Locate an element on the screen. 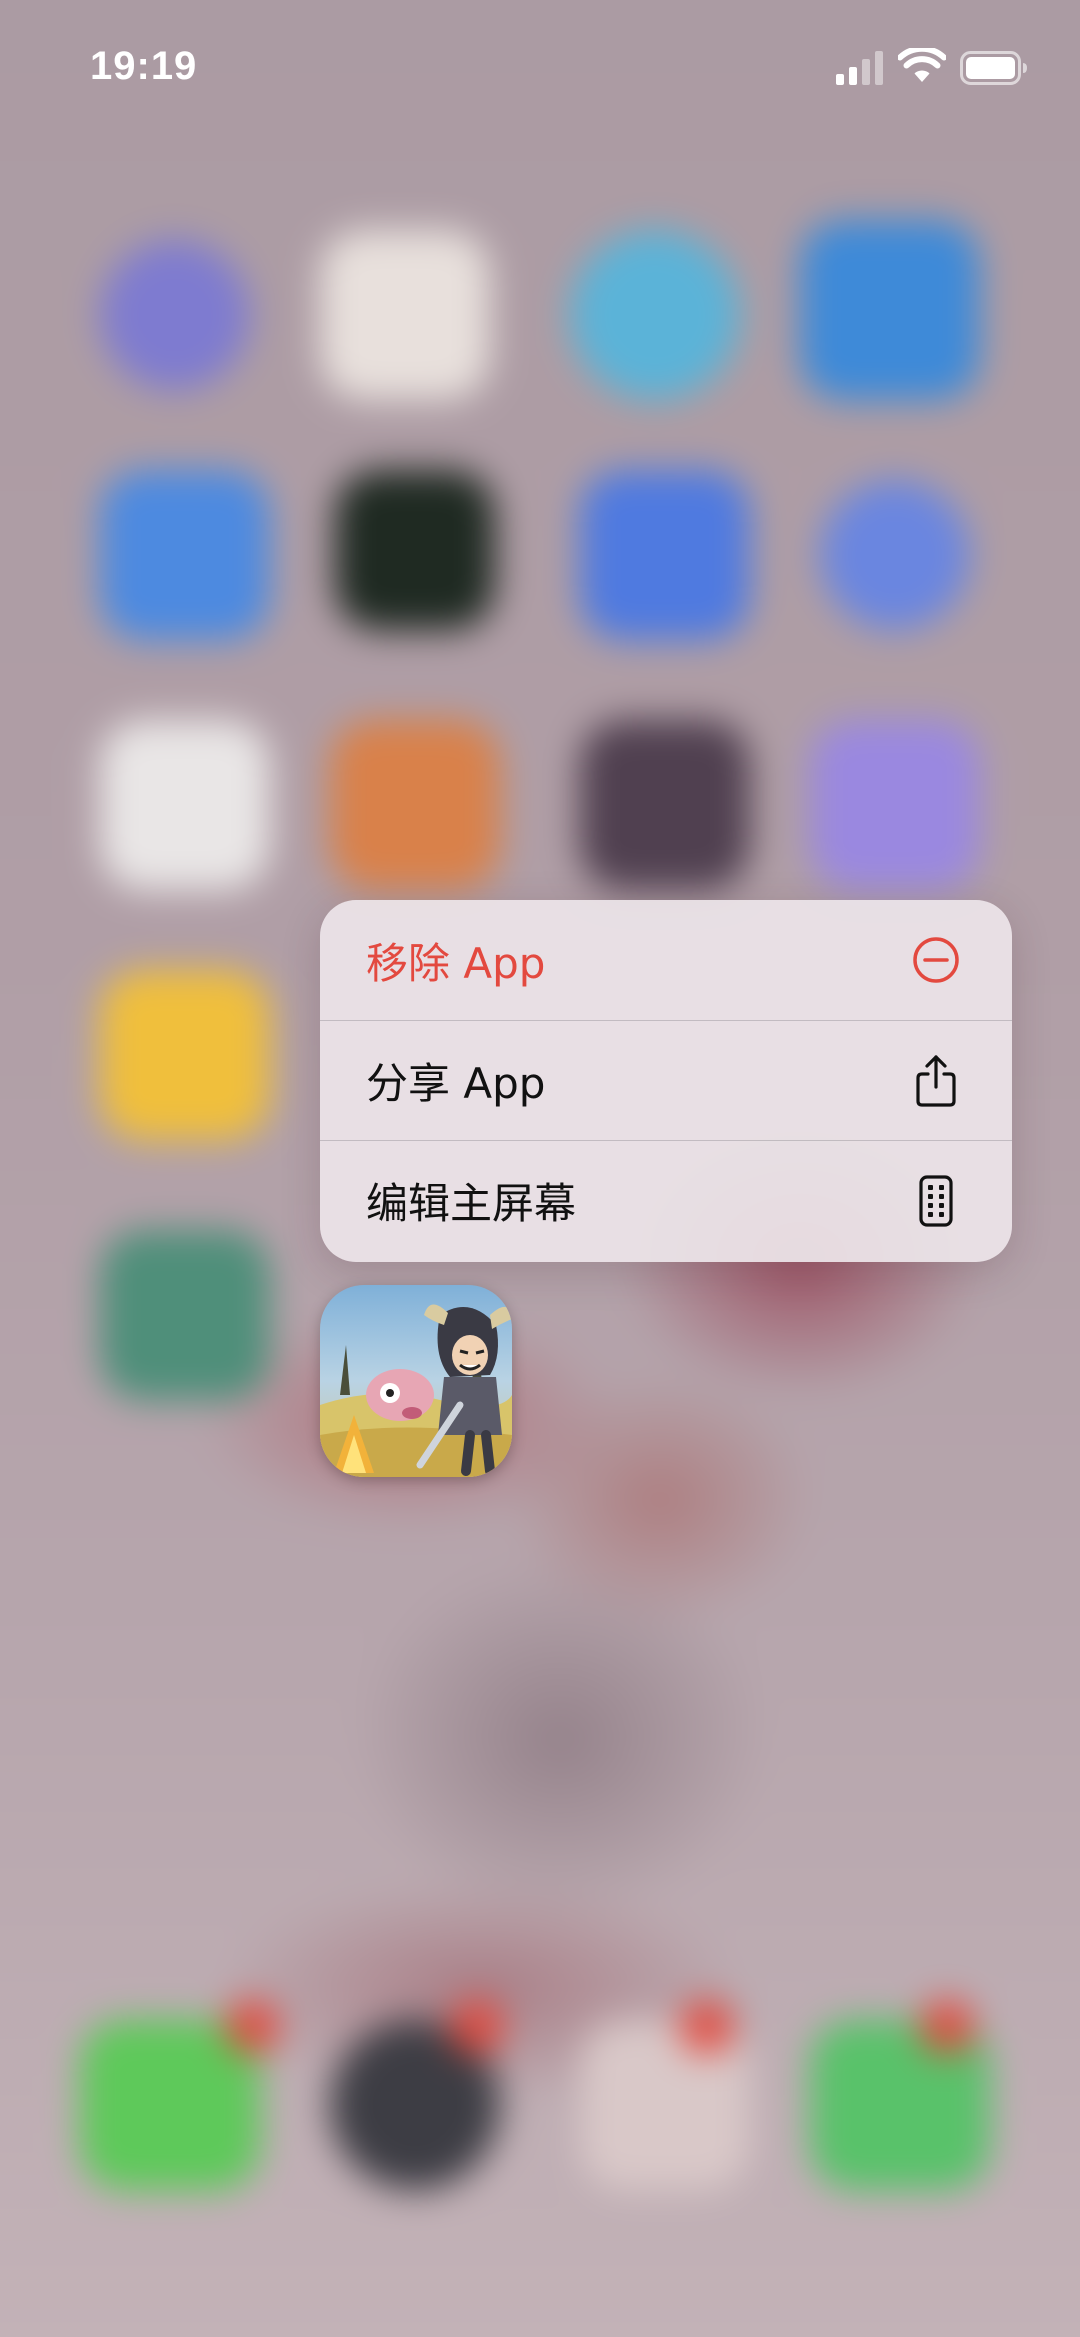  edit-home-screen-label: 编辑主屏幕 is located at coordinates (471, 1203).